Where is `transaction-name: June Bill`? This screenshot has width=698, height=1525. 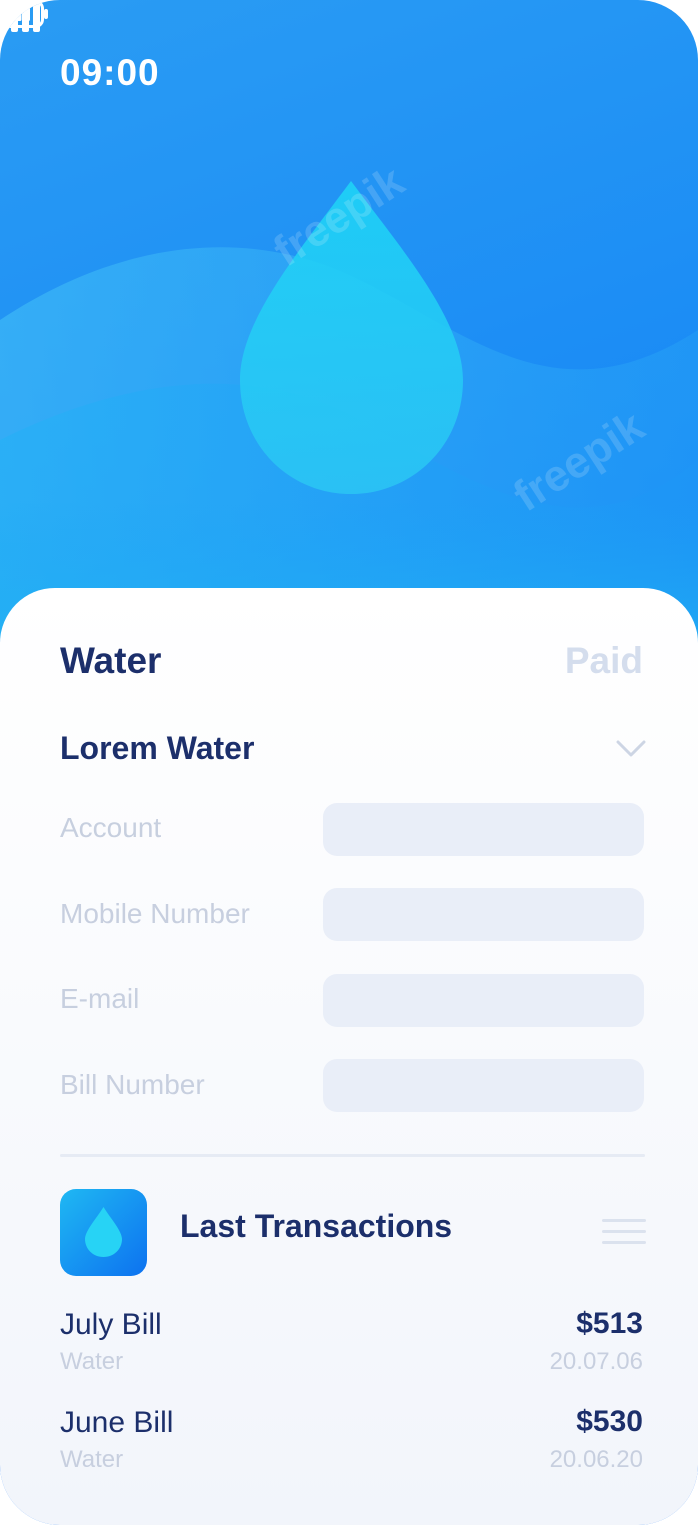
transaction-name: June Bill is located at coordinates (117, 1422).